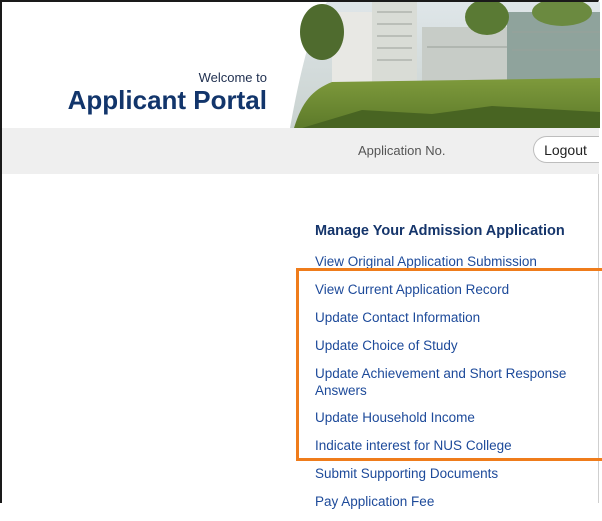  What do you see at coordinates (440, 231) in the screenshot?
I see `manage-application-heading: Manage Your Admission Application` at bounding box center [440, 231].